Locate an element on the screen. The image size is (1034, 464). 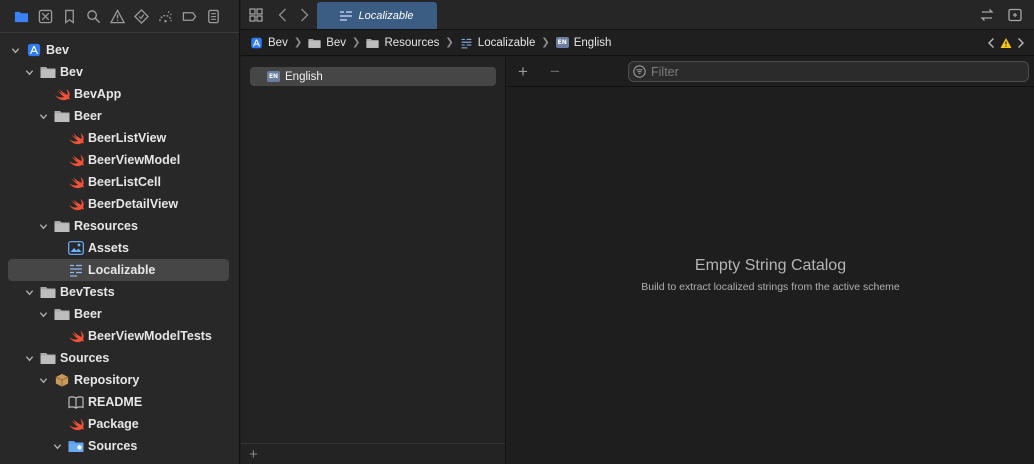
tree-row-label: Resources is located at coordinates (106, 226).